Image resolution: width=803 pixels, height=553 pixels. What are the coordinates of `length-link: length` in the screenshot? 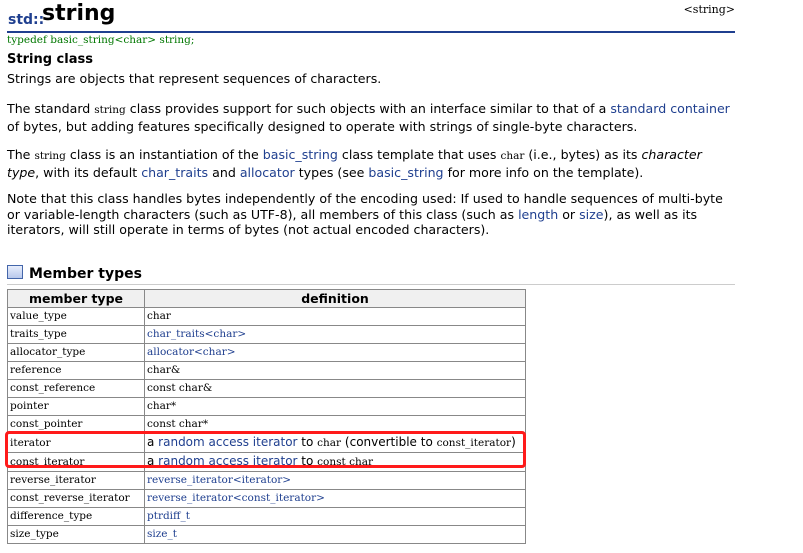 It's located at (538, 214).